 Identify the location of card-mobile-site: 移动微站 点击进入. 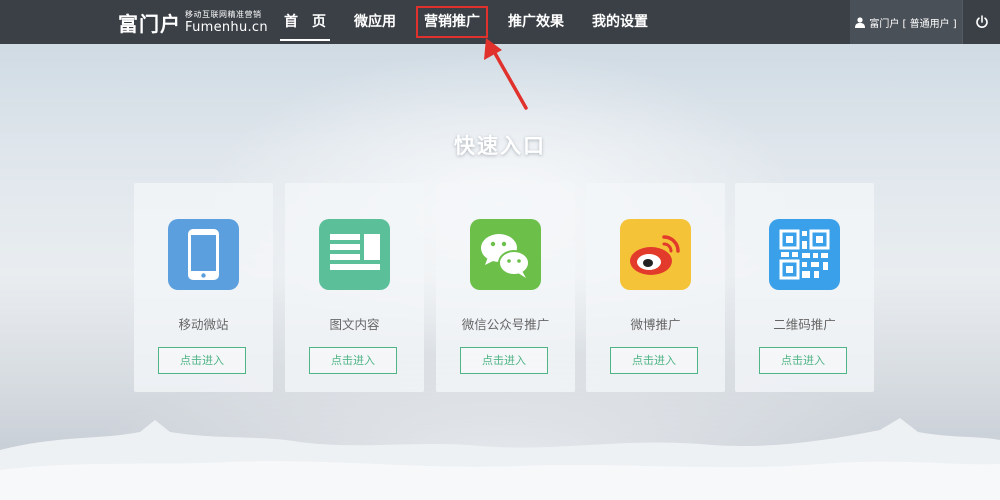
(203, 287).